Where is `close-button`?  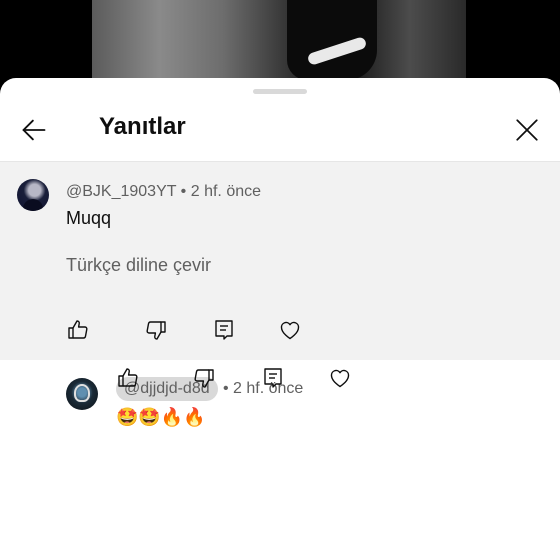
close-button is located at coordinates (527, 130).